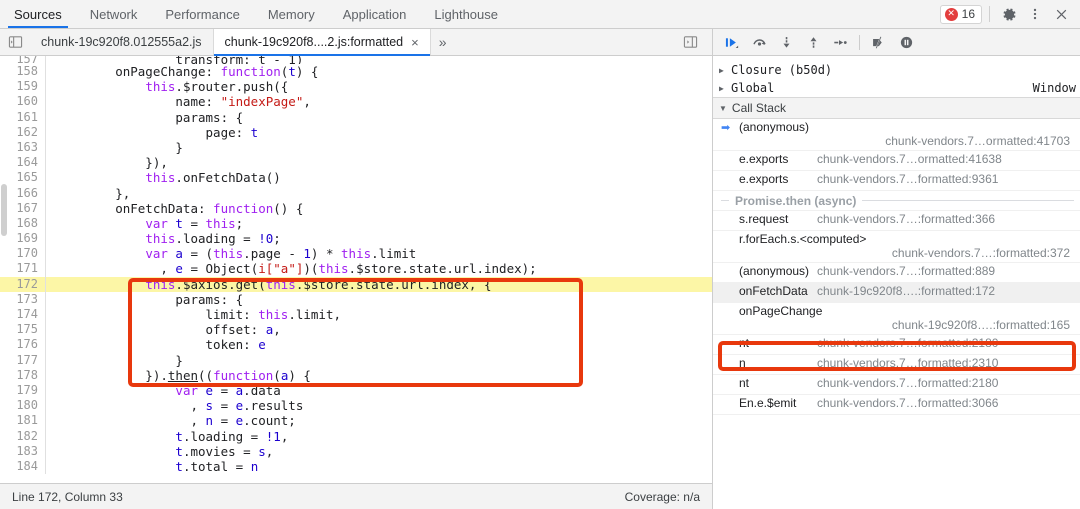 The height and width of the screenshot is (509, 1080). What do you see at coordinates (356, 87) in the screenshot?
I see `code-line: 159 this.$router.push({` at bounding box center [356, 87].